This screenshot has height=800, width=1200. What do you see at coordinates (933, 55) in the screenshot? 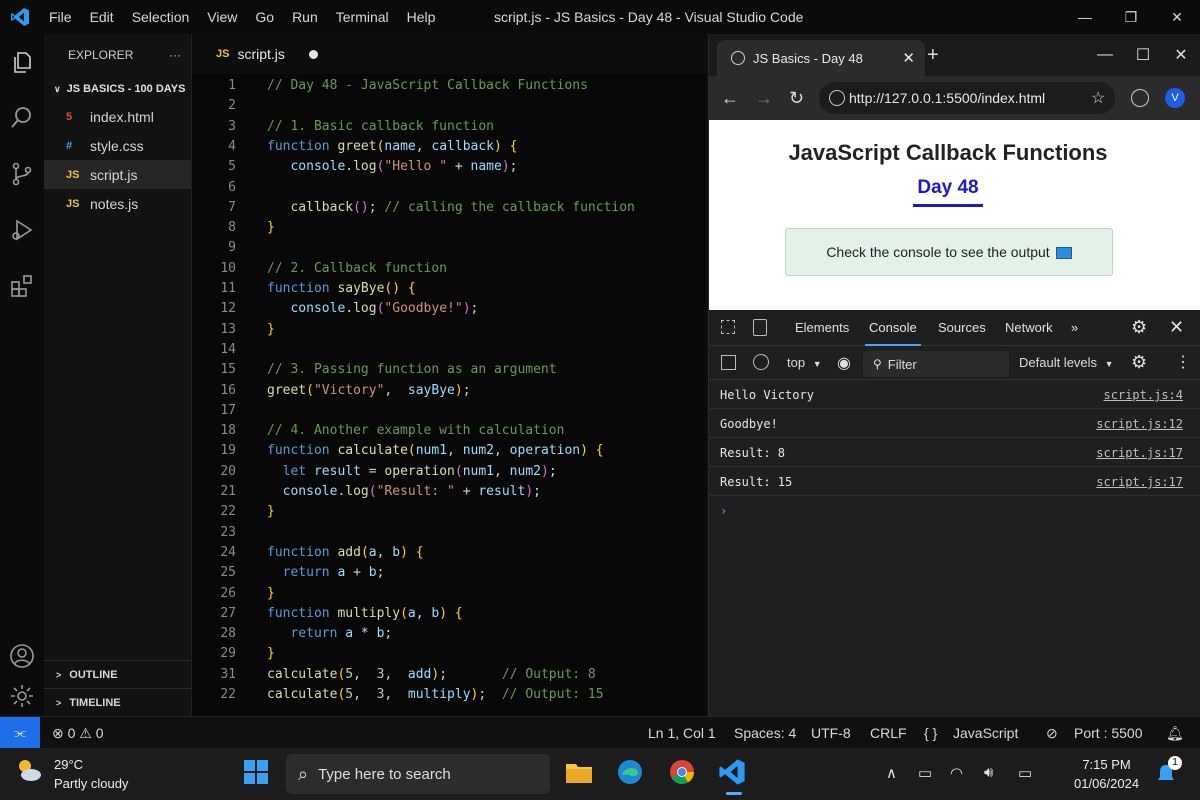
I see `new-tab-icon: +` at bounding box center [933, 55].